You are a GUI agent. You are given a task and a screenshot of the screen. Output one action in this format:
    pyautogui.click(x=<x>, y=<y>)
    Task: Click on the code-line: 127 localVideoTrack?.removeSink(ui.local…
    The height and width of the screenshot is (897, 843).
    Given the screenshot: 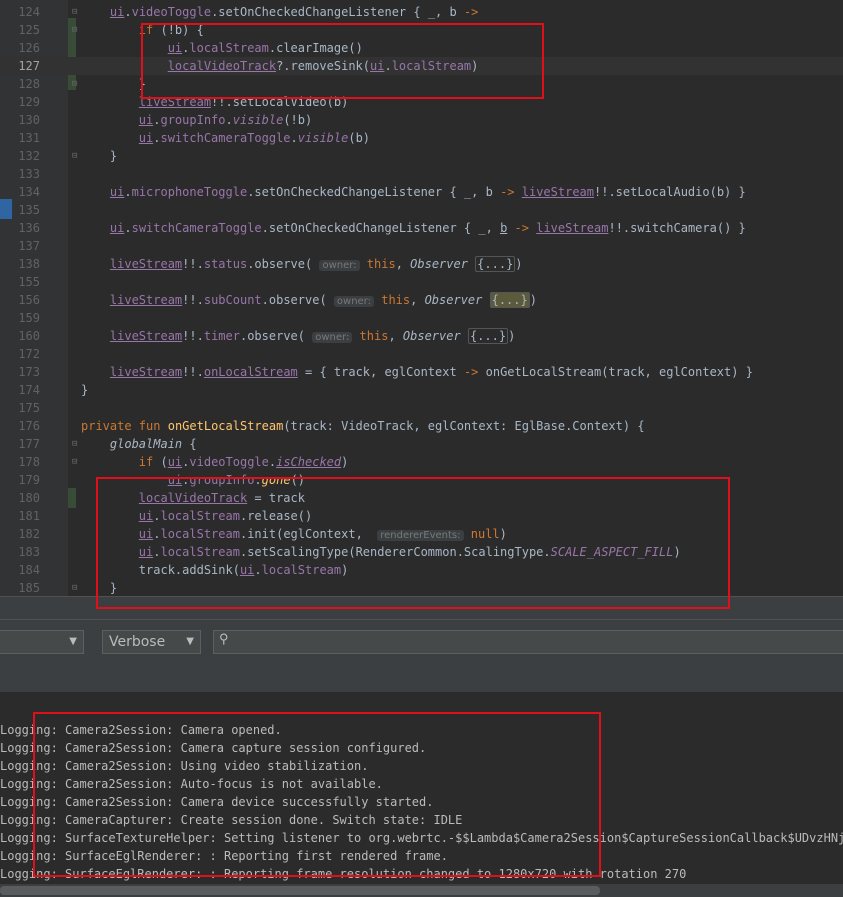 What is the action you would take?
    pyautogui.click(x=421, y=66)
    